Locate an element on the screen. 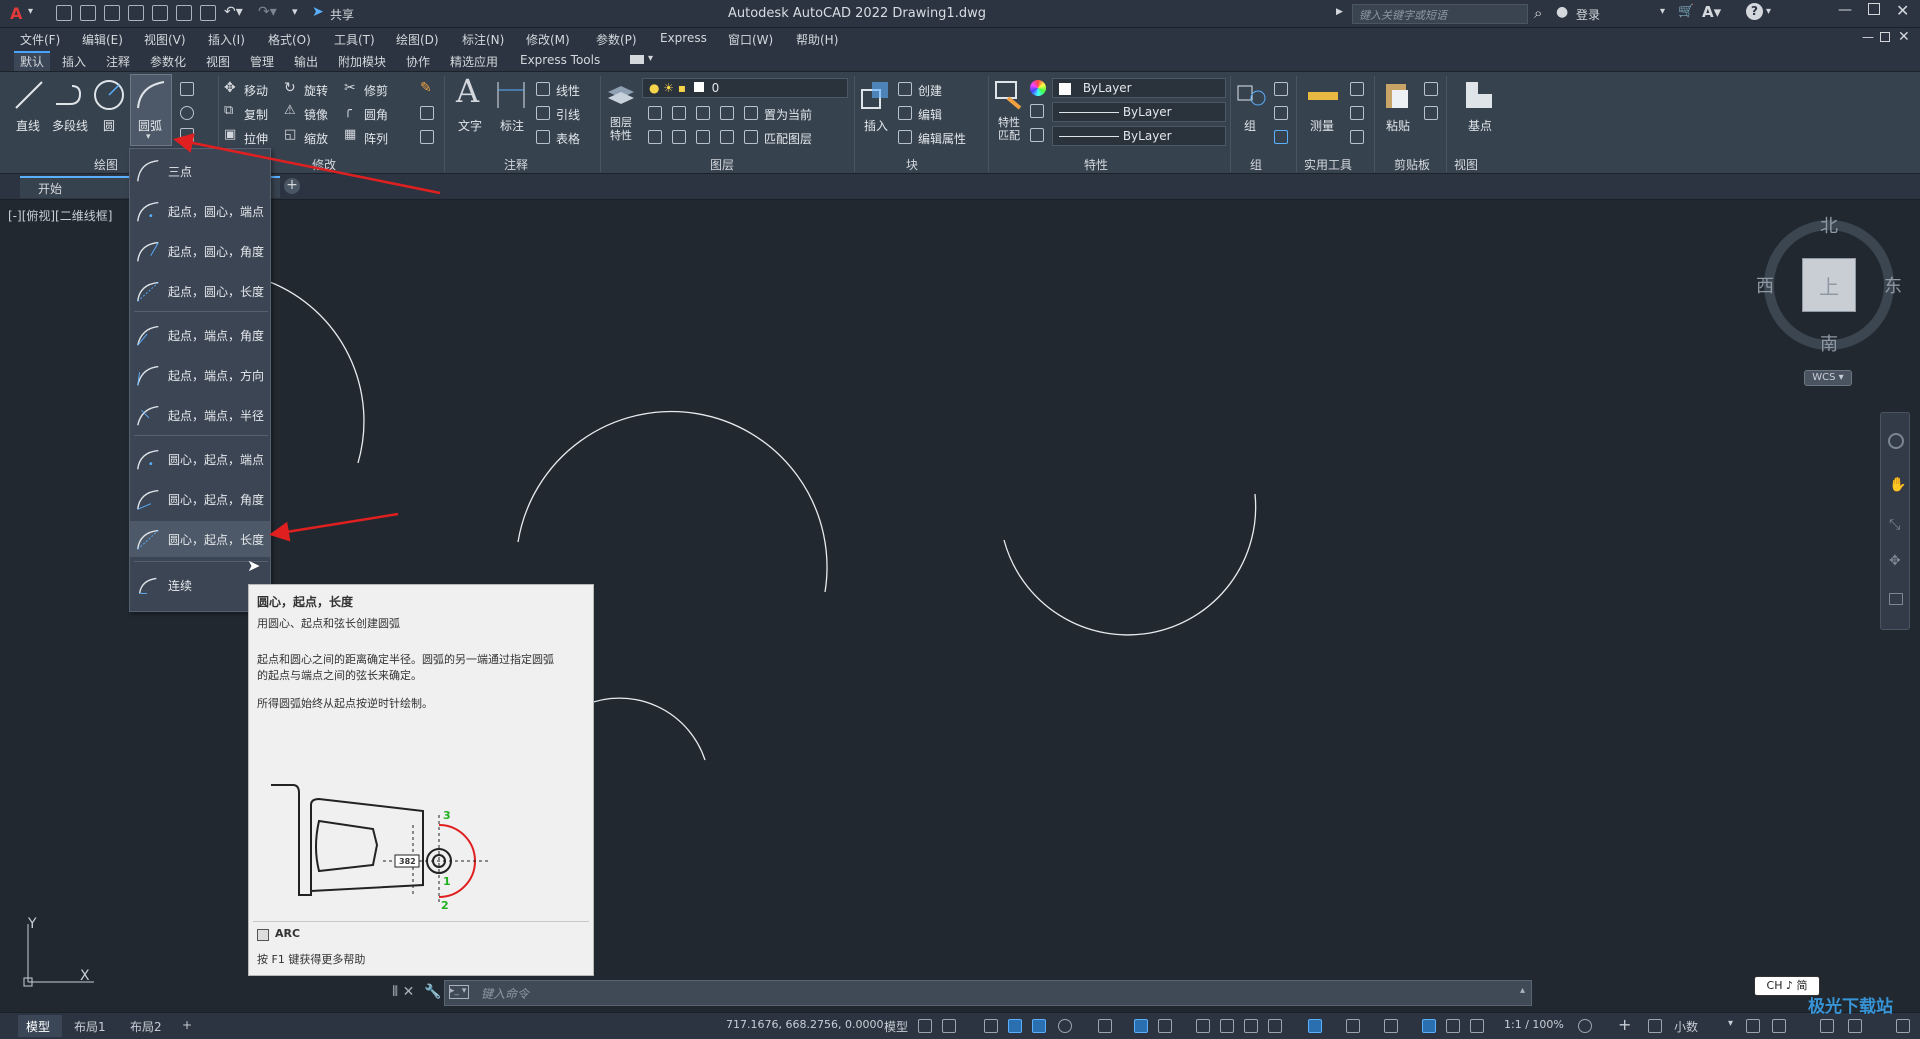 This screenshot has width=1920, height=1039. linear-button: 线性 is located at coordinates (568, 90).